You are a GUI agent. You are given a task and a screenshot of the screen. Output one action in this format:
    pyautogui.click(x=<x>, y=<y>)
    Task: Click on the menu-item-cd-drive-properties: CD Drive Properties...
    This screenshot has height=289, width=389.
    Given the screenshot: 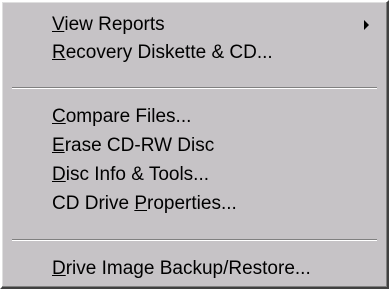 What is the action you would take?
    pyautogui.click(x=194, y=204)
    